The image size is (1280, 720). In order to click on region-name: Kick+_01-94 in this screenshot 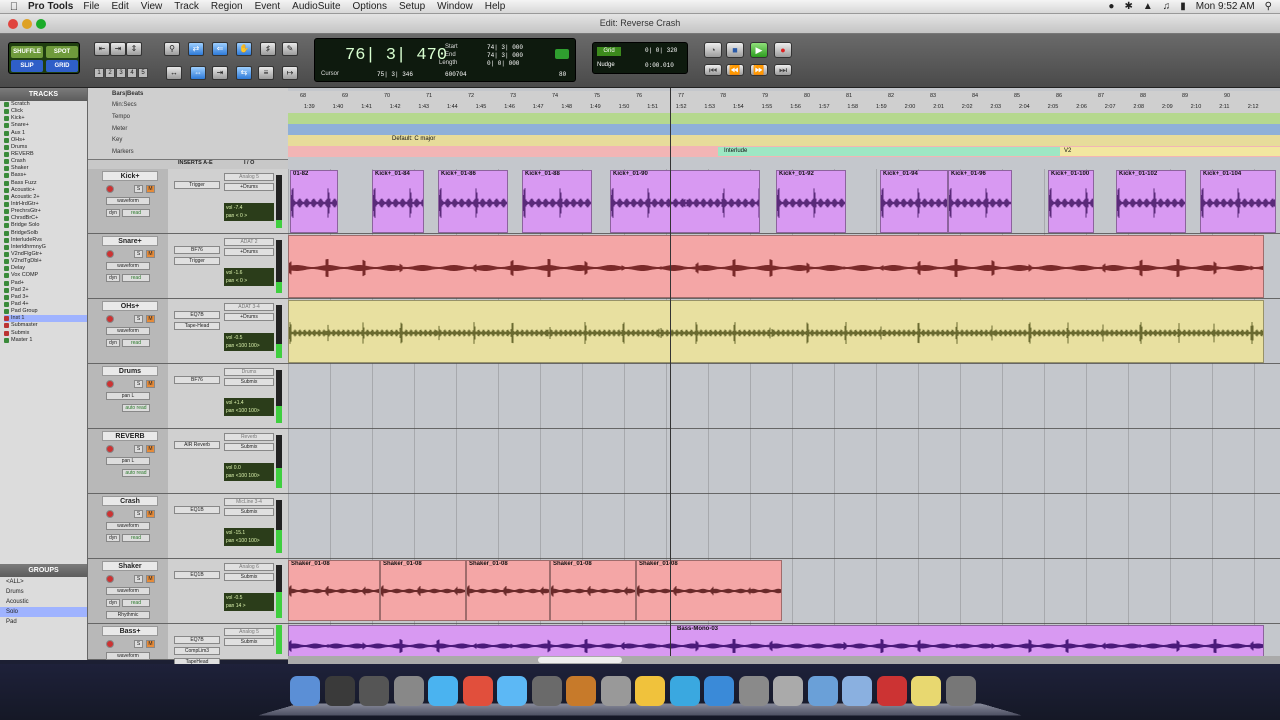, I will do `click(900, 174)`.